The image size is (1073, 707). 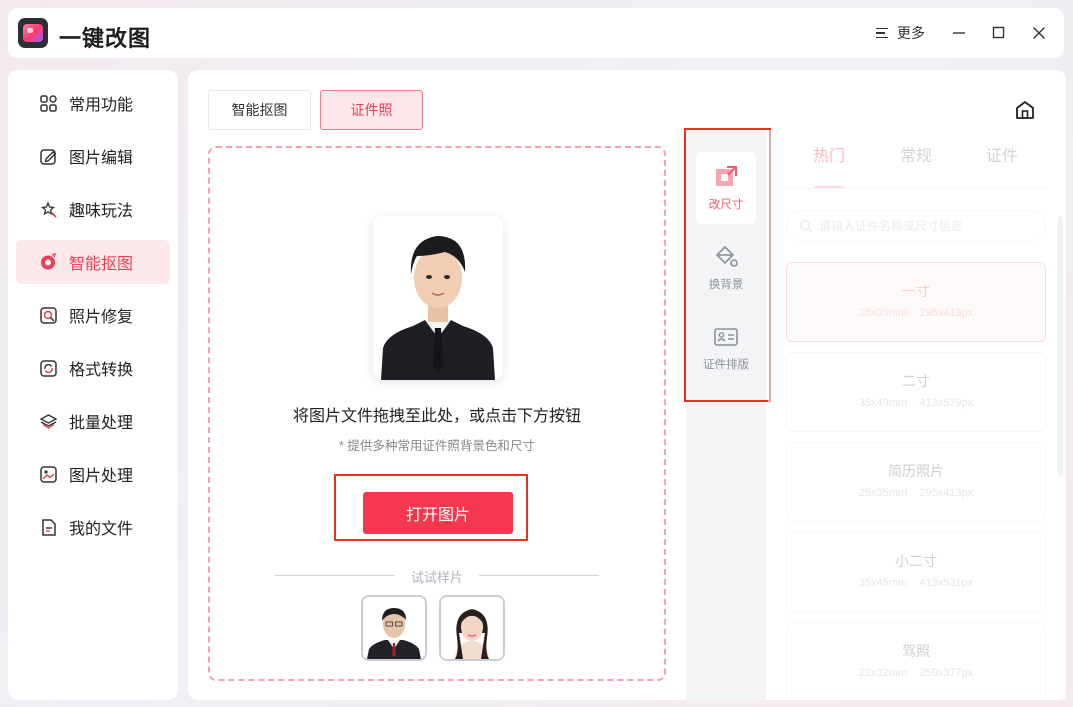 I want to click on sidebar-item-cutout: 智能抠图, so click(x=93, y=262).